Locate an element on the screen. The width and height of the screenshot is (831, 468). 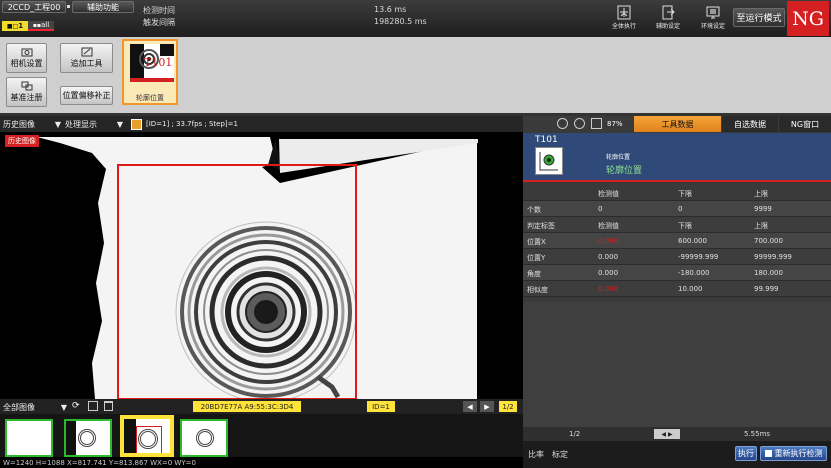
ng-badge: NG is located at coordinates (808, 18).